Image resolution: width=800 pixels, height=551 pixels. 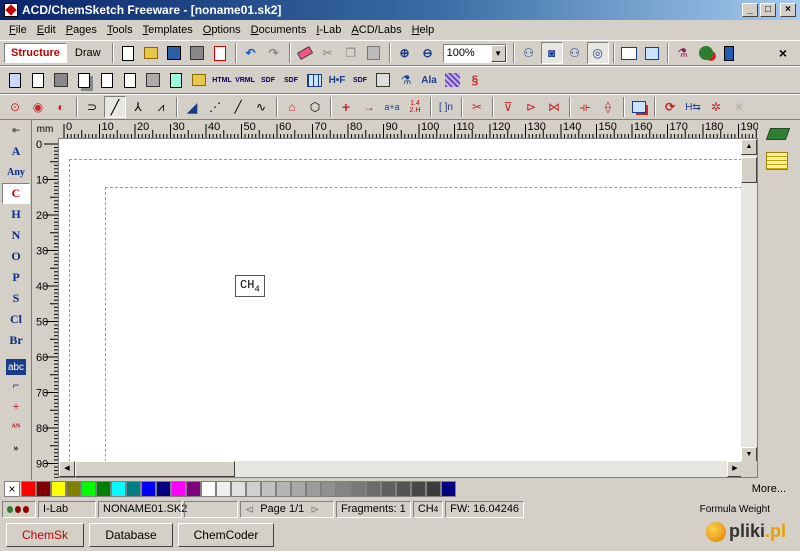 I want to click on page-icon, so click(x=38, y=80).